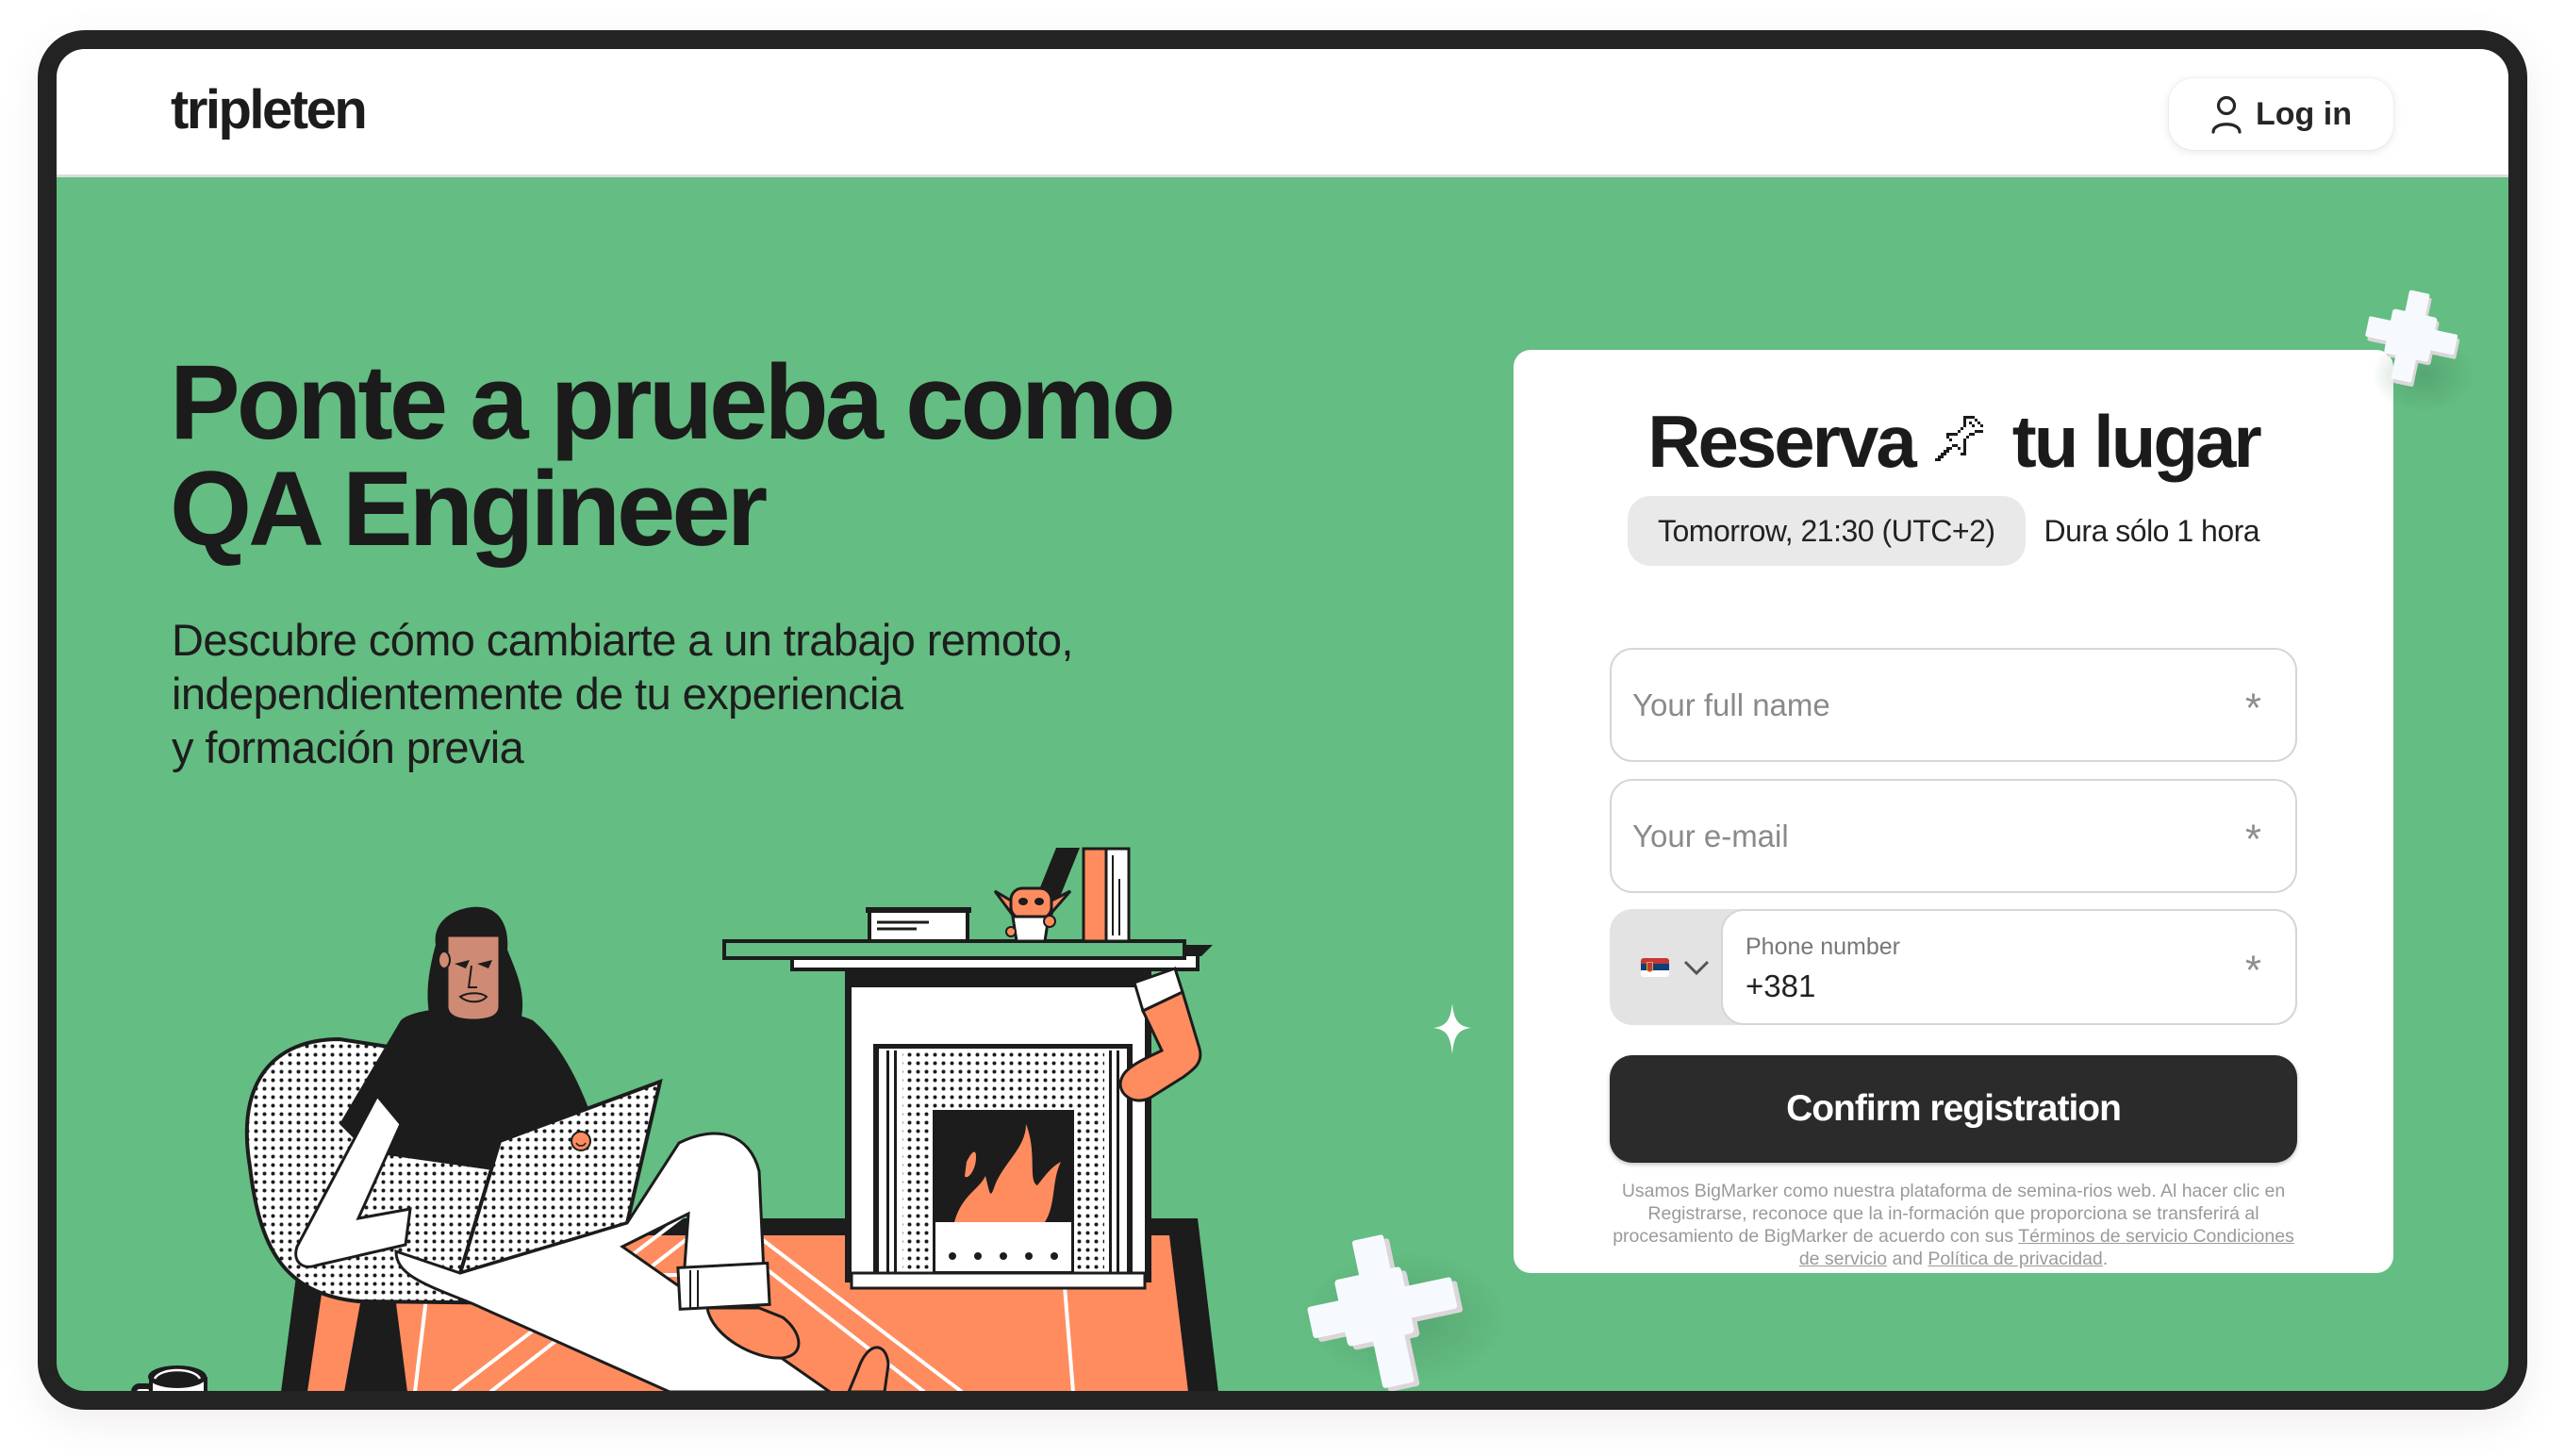 Image resolution: width=2565 pixels, height=1456 pixels. I want to click on phone-label: Phone number, so click(1823, 947).